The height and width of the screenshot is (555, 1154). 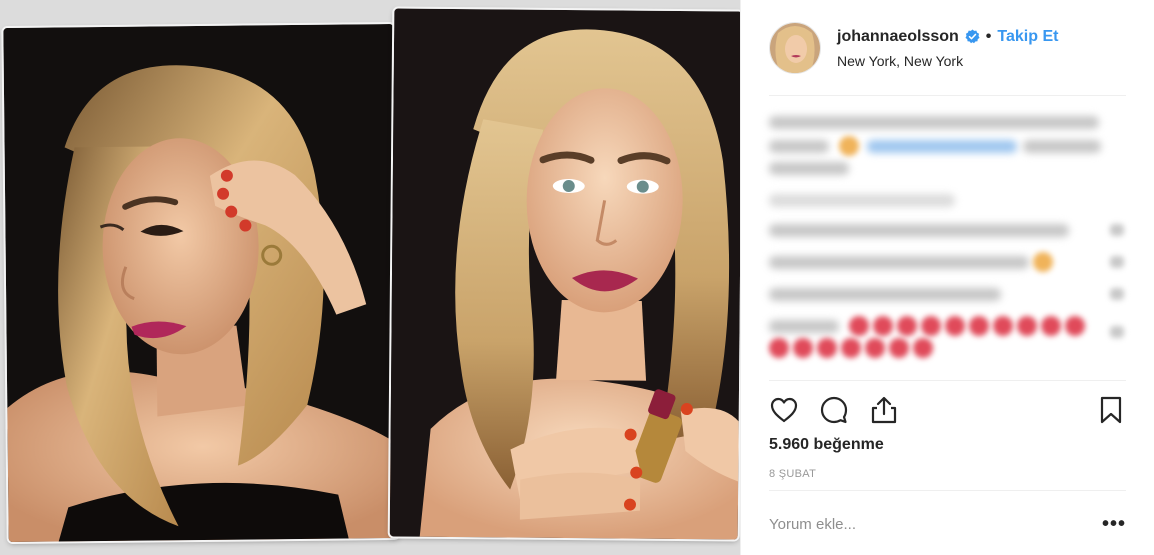 I want to click on comment-icon, so click(x=834, y=410).